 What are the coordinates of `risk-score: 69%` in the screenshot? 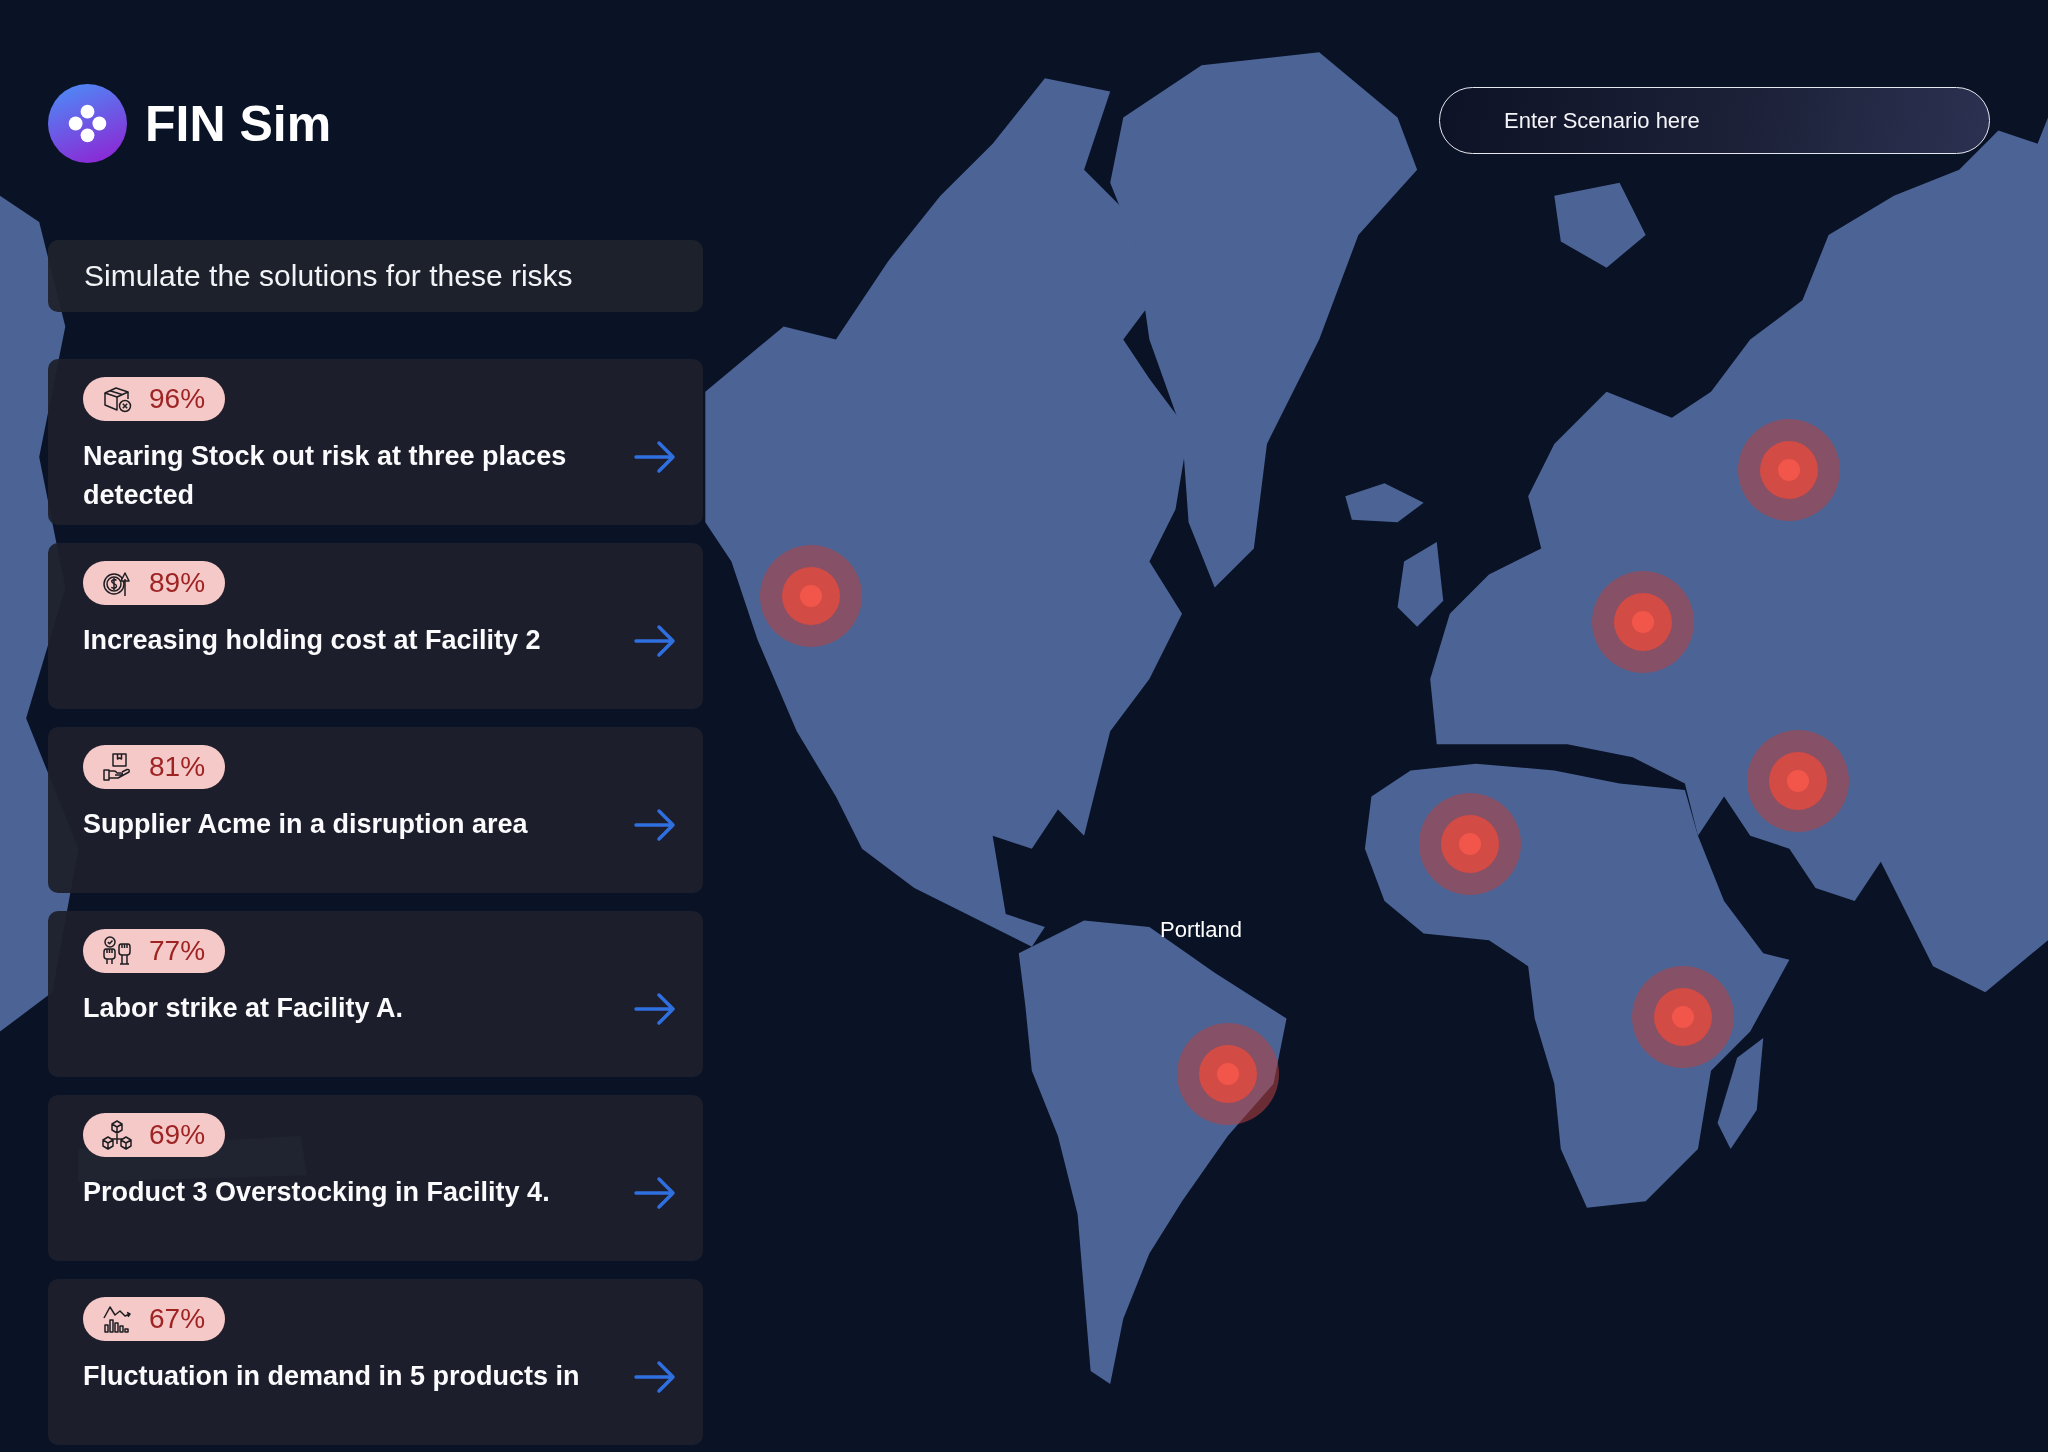 It's located at (177, 1135).